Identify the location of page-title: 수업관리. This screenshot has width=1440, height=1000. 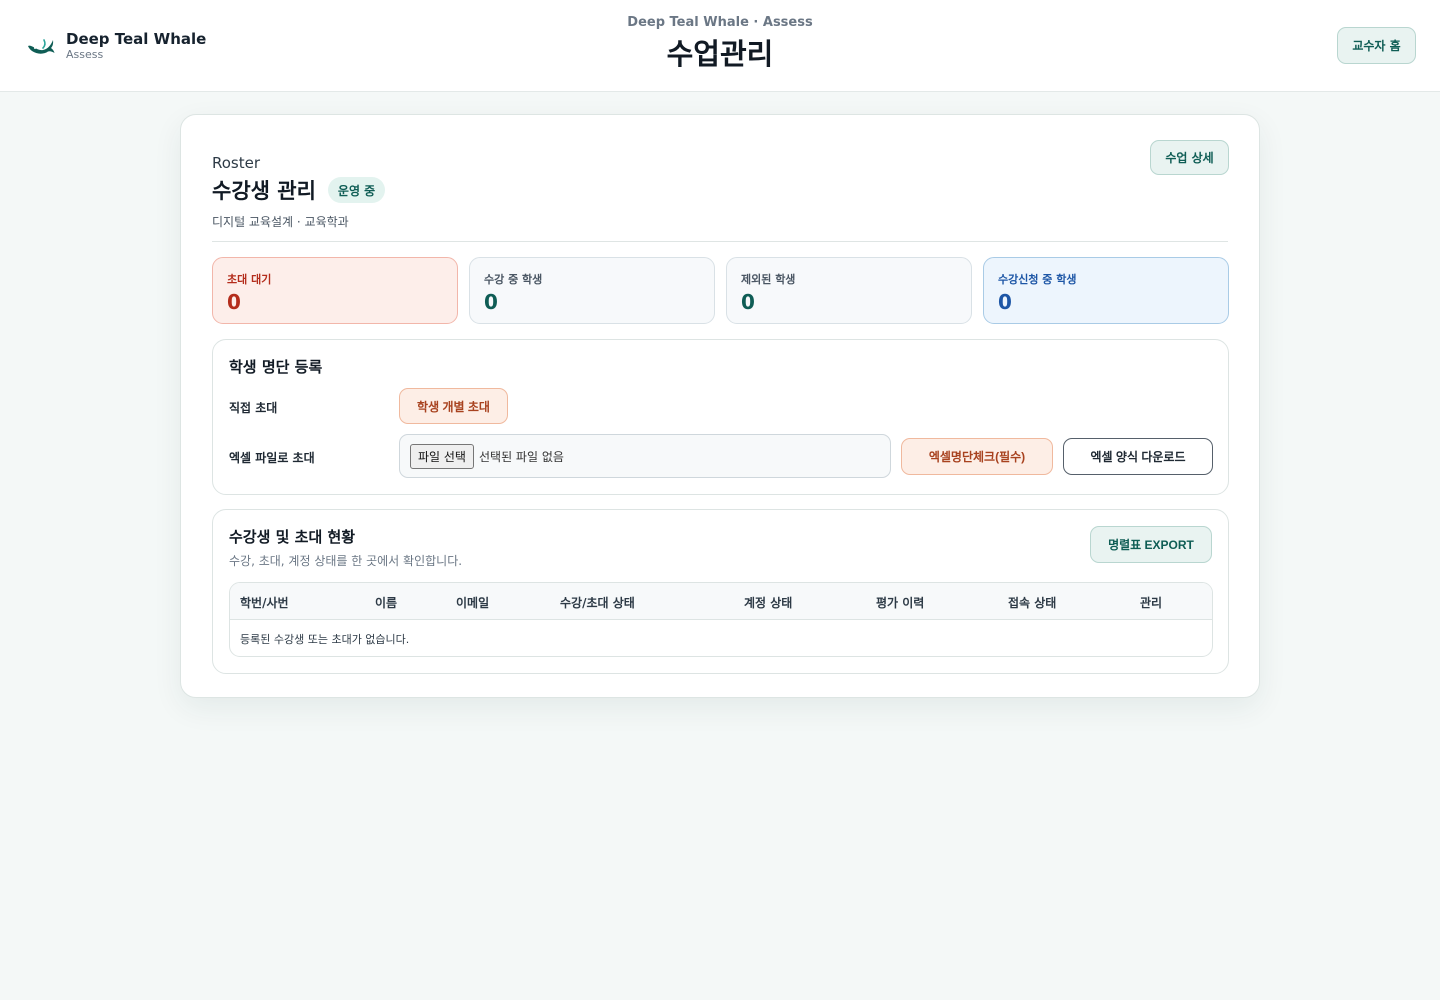
(720, 54).